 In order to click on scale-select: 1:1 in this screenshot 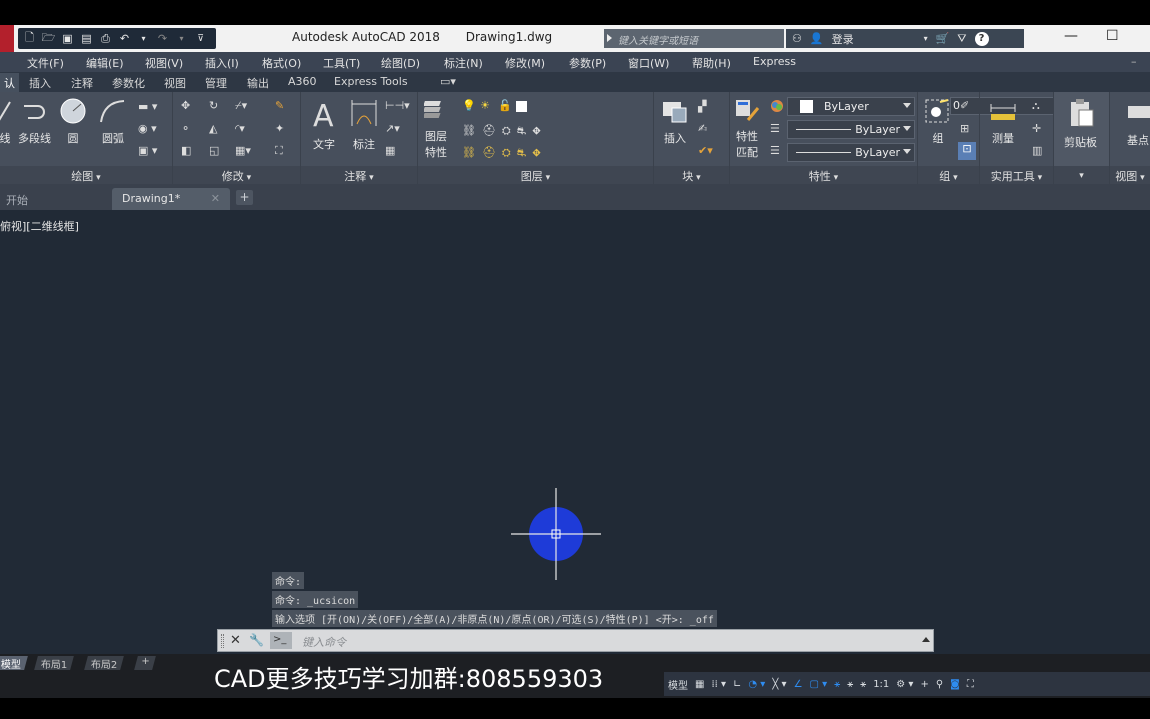, I will do `click(881, 684)`.